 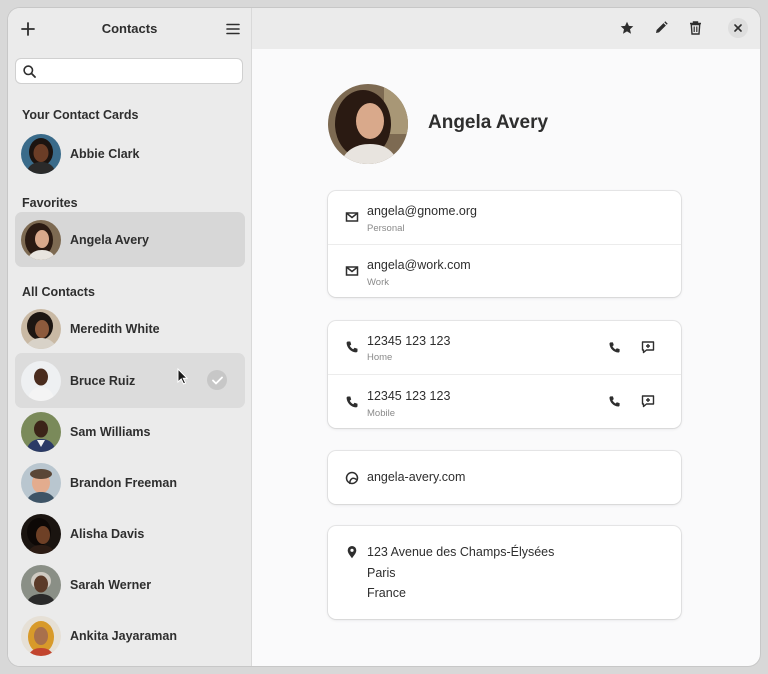 What do you see at coordinates (419, 265) in the screenshot?
I see `email-value: angela@work.com` at bounding box center [419, 265].